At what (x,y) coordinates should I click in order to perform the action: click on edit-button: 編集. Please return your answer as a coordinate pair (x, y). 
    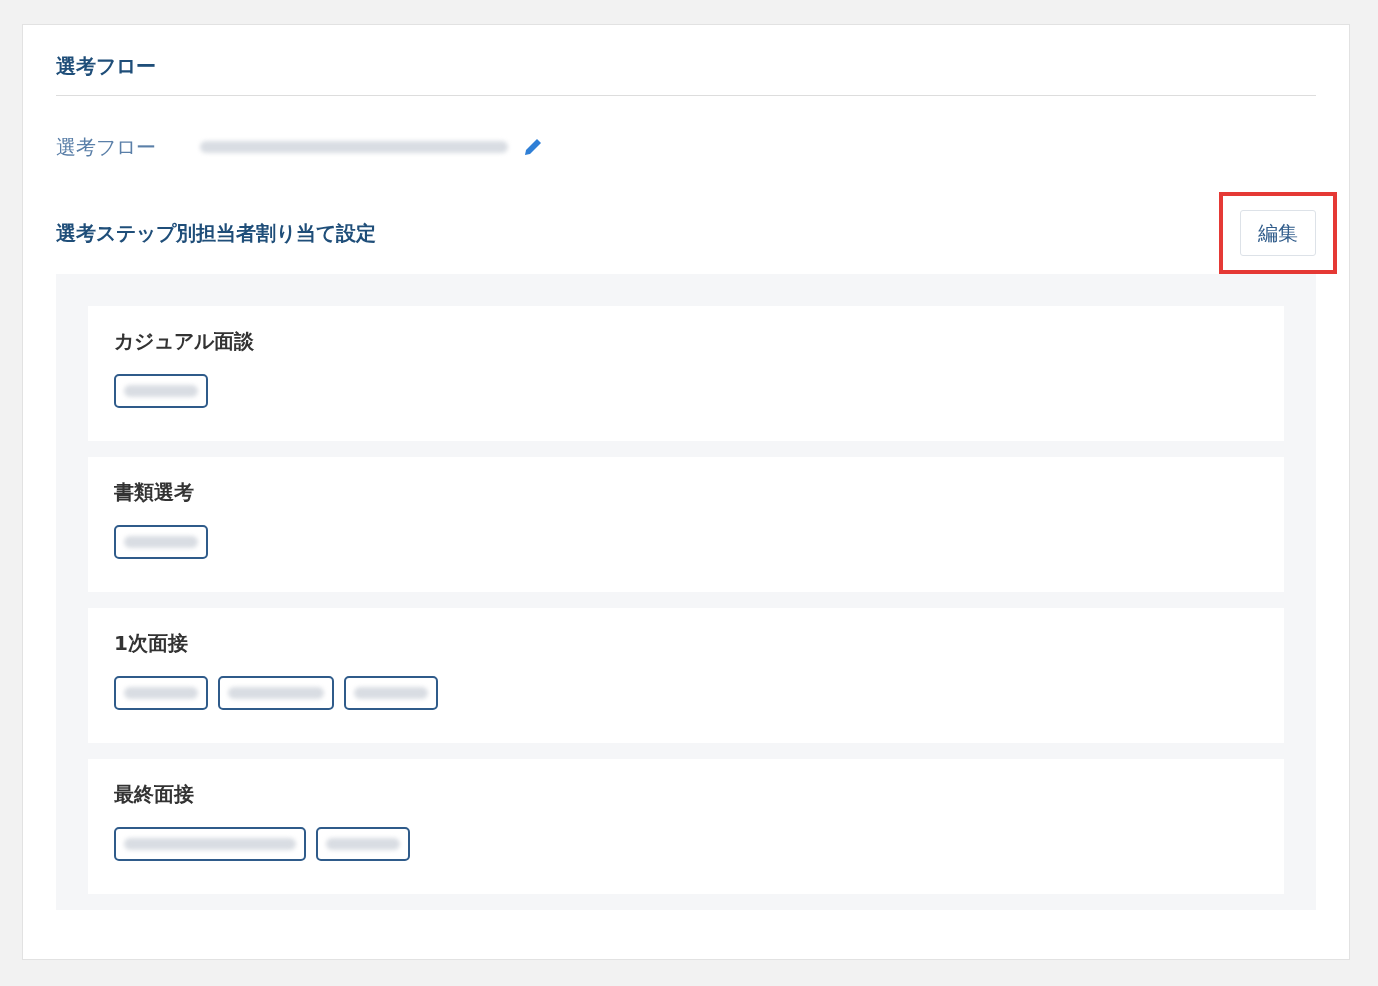
    Looking at the image, I should click on (1278, 233).